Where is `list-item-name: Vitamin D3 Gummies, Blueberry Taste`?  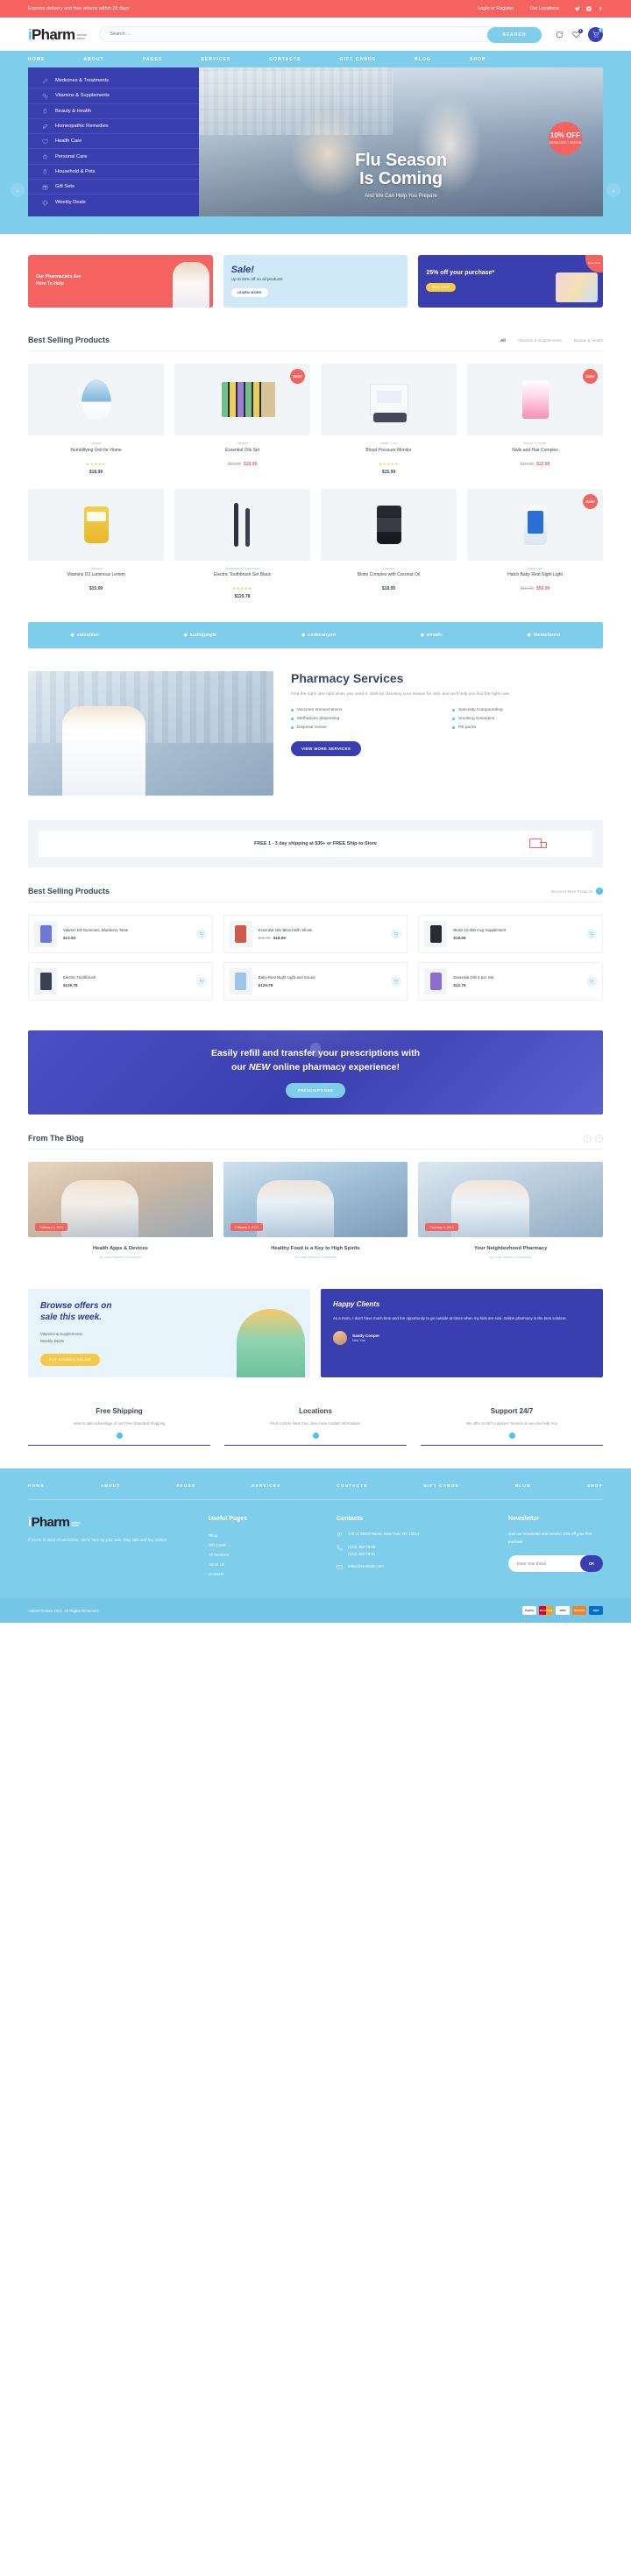
list-item-name: Vitamin D3 Gummies, Blueberry Taste is located at coordinates (126, 930).